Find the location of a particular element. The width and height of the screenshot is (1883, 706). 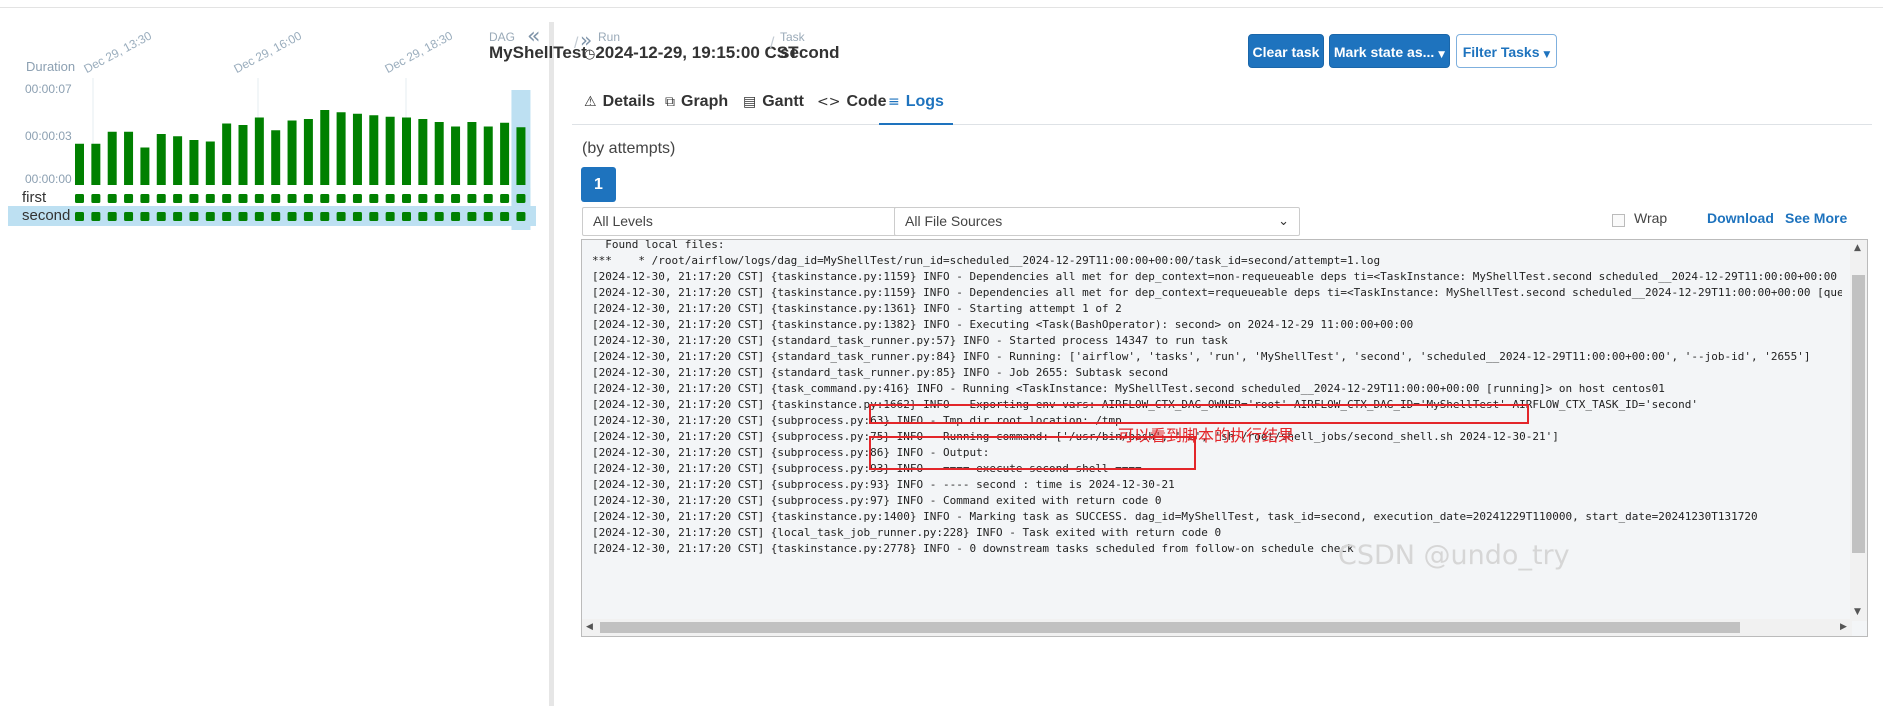

tab-code: <> Code is located at coordinates (851, 102).